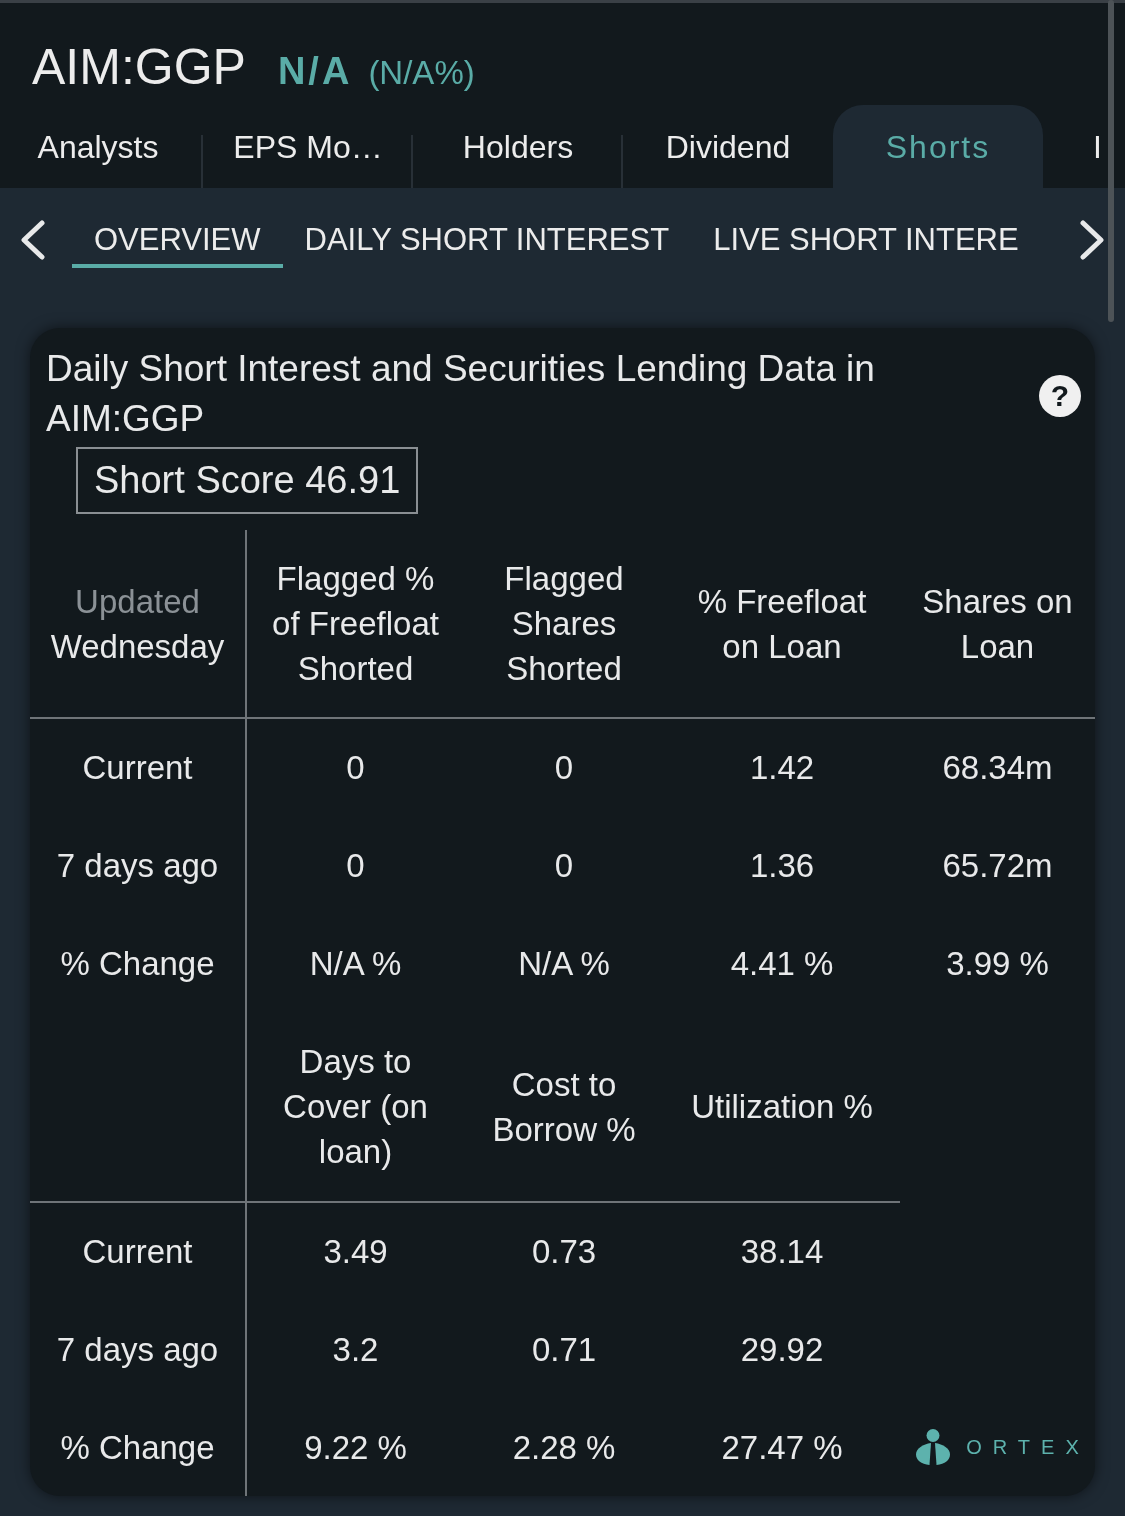 The image size is (1125, 1516). I want to click on updated-day: Wednesday, so click(137, 646).